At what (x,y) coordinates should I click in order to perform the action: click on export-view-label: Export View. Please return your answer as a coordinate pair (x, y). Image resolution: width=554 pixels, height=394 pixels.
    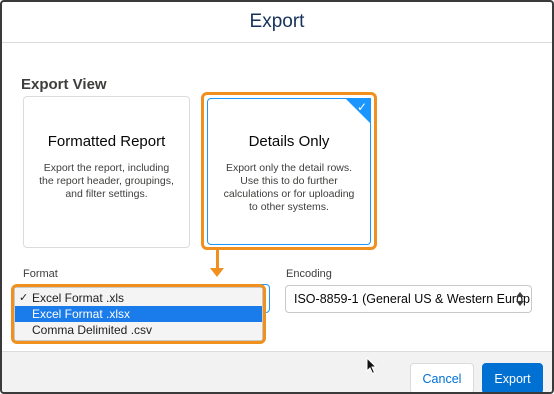
    Looking at the image, I should click on (64, 84).